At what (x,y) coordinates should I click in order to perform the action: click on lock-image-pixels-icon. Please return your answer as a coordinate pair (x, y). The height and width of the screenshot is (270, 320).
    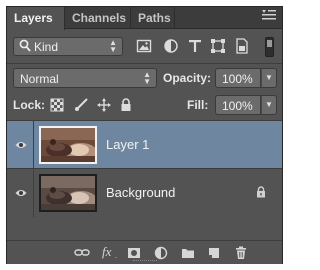
    Looking at the image, I should click on (81, 105).